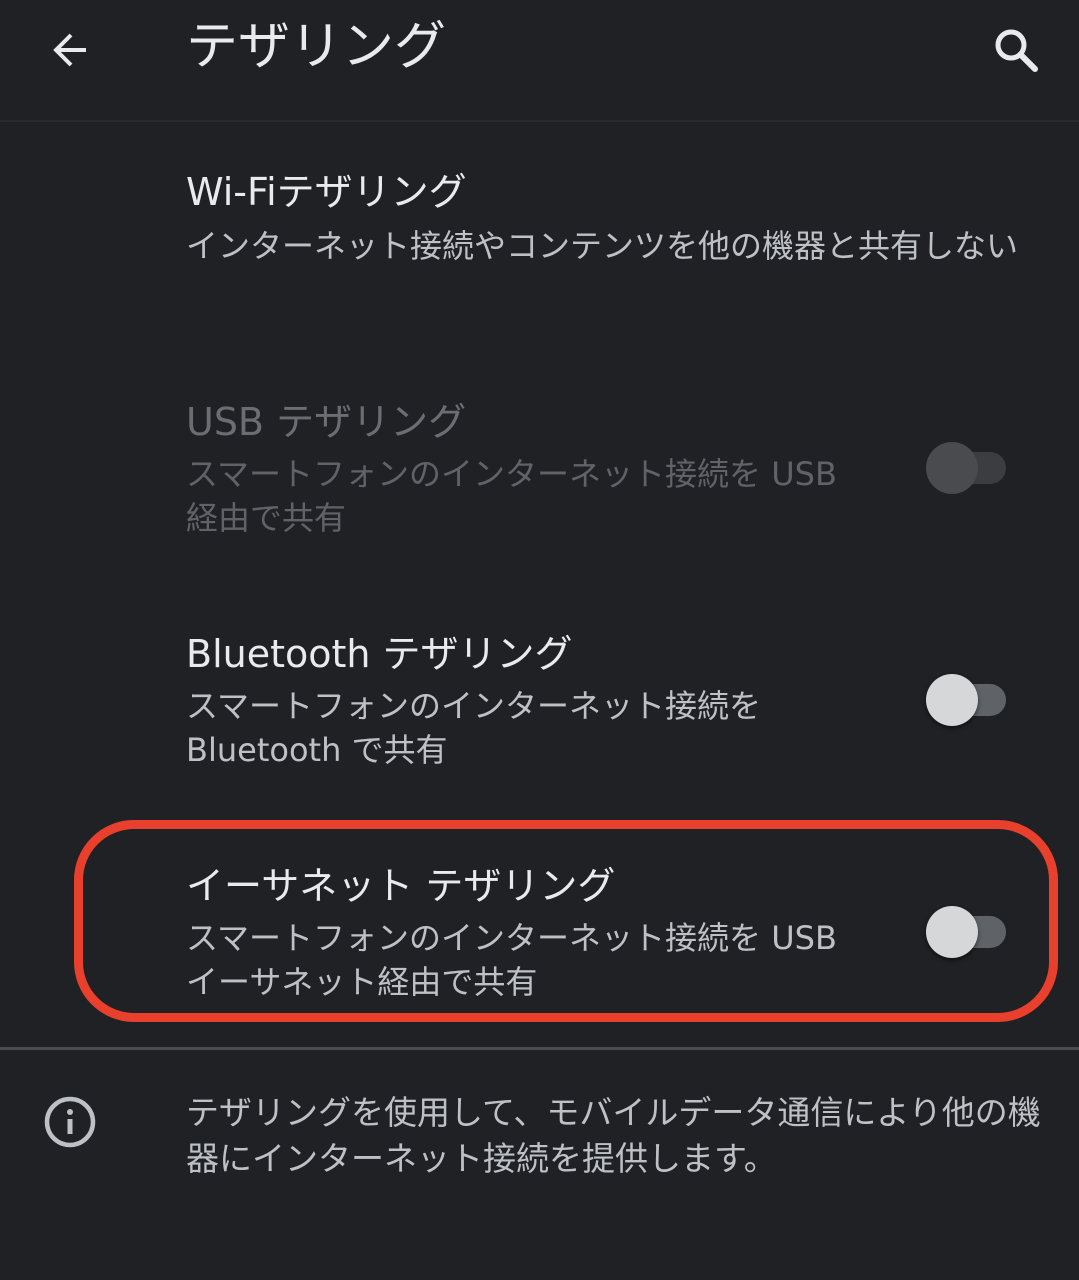  Describe the element at coordinates (70, 1122) in the screenshot. I see `info-icon` at that location.